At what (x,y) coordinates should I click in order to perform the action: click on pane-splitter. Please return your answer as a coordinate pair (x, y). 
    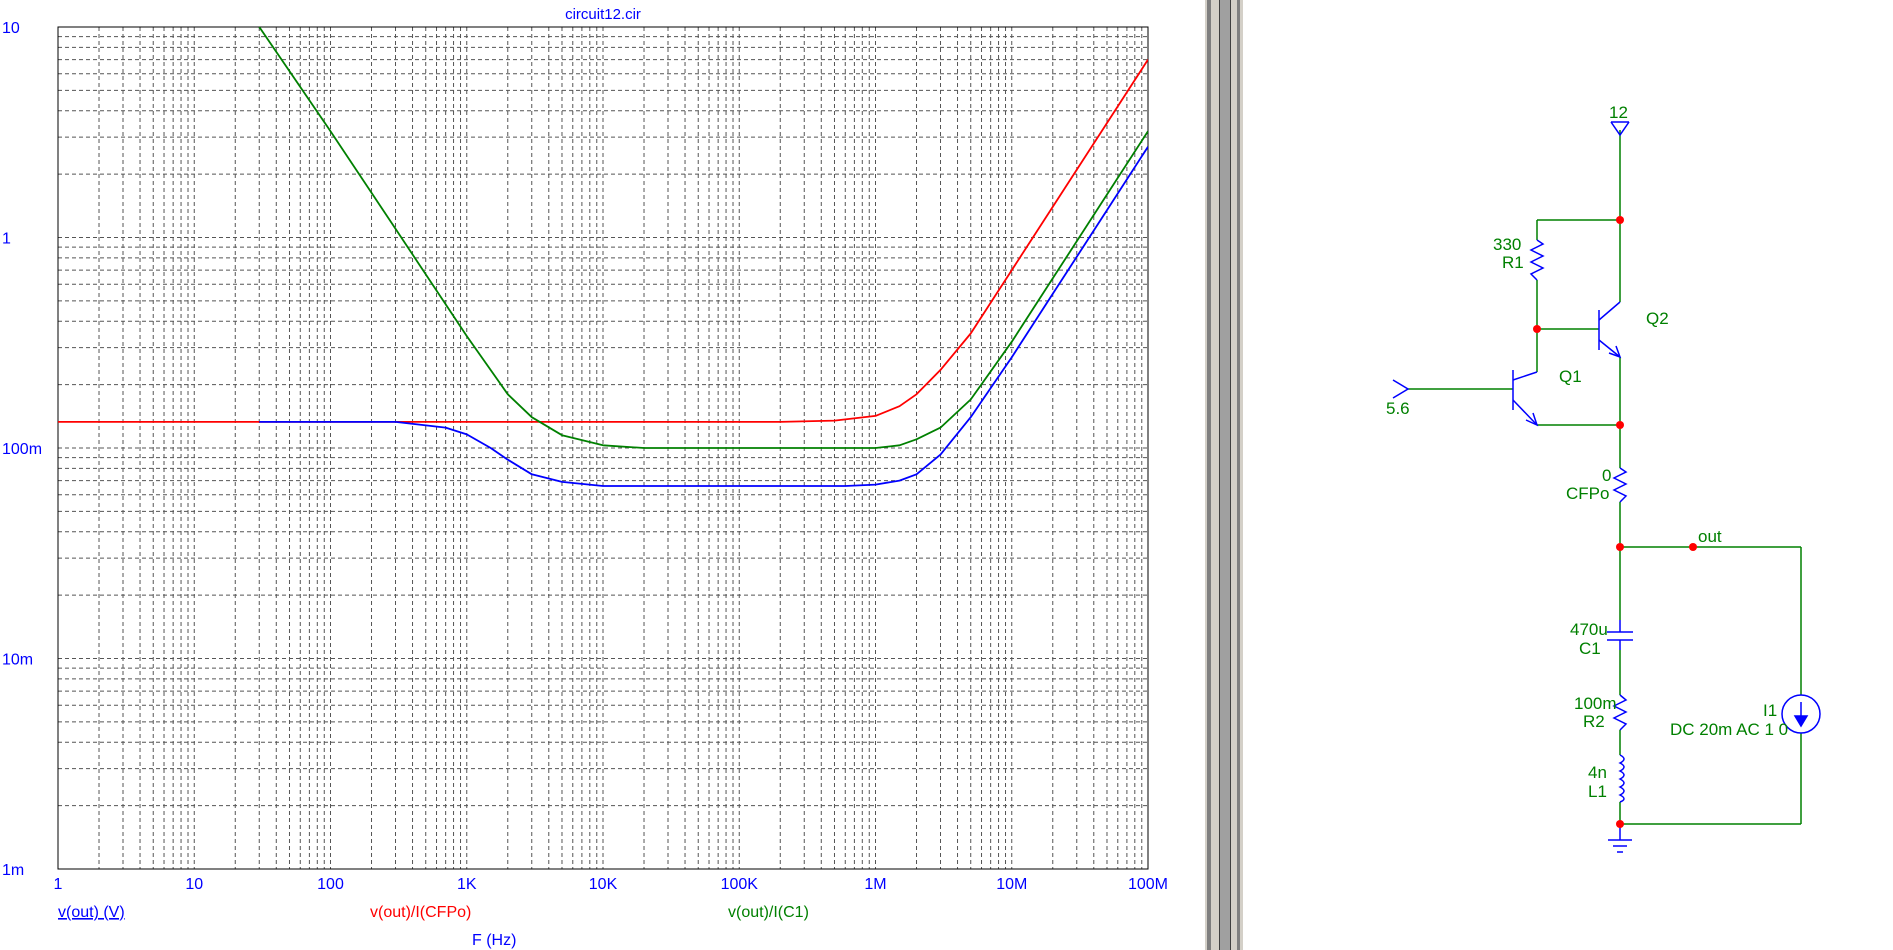
    Looking at the image, I should click on (1224, 475).